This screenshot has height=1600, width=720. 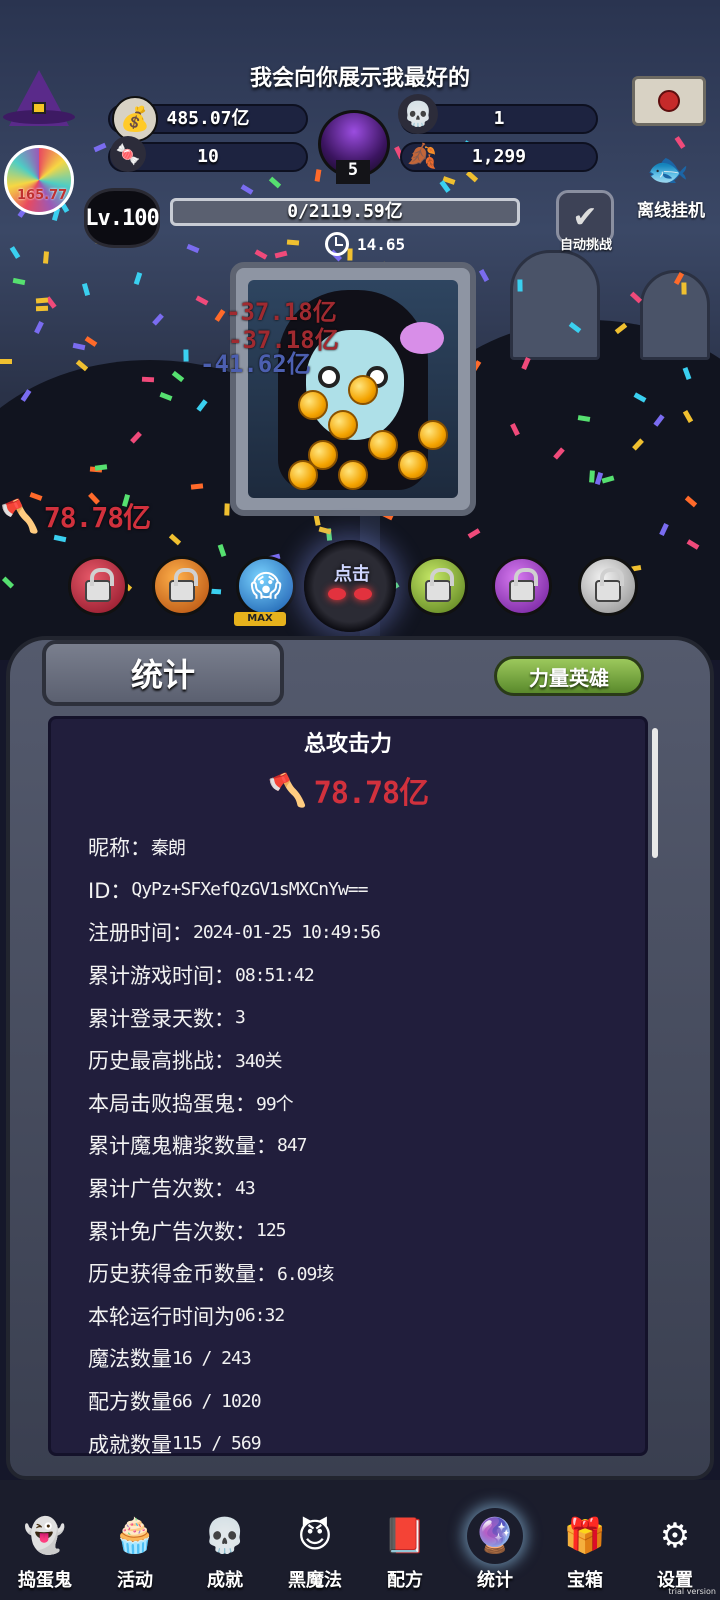 I want to click on nav-item: 🧁 活动, so click(x=135, y=1540).